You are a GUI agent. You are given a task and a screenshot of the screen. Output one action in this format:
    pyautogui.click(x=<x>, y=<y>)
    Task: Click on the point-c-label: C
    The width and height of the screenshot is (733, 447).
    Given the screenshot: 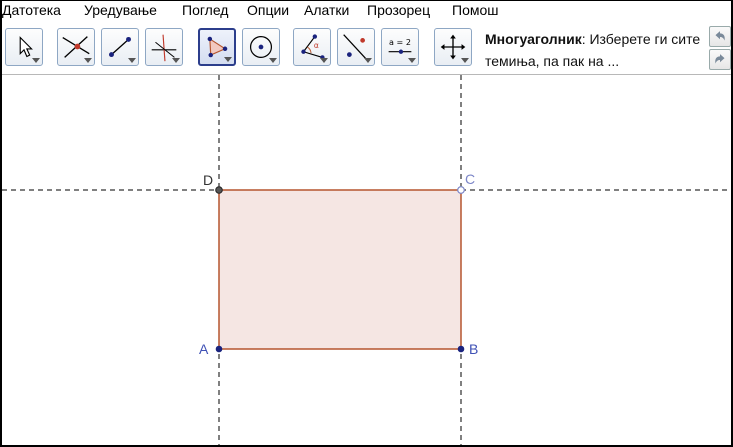 What is the action you would take?
    pyautogui.click(x=470, y=179)
    